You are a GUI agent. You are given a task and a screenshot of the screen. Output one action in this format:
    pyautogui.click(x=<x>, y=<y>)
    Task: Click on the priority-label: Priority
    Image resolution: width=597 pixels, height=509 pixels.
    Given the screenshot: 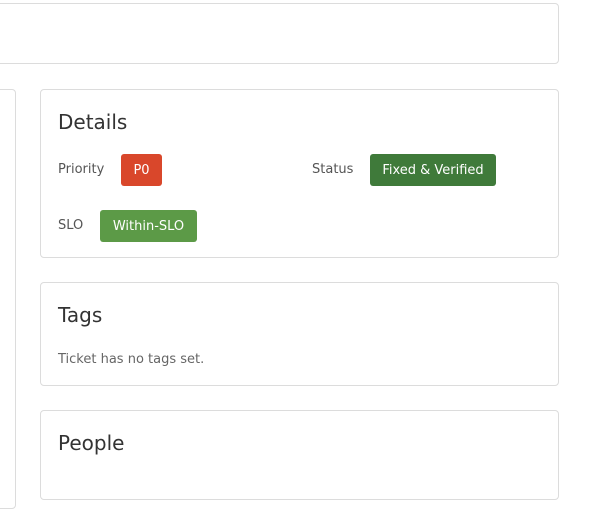 What is the action you would take?
    pyautogui.click(x=81, y=169)
    